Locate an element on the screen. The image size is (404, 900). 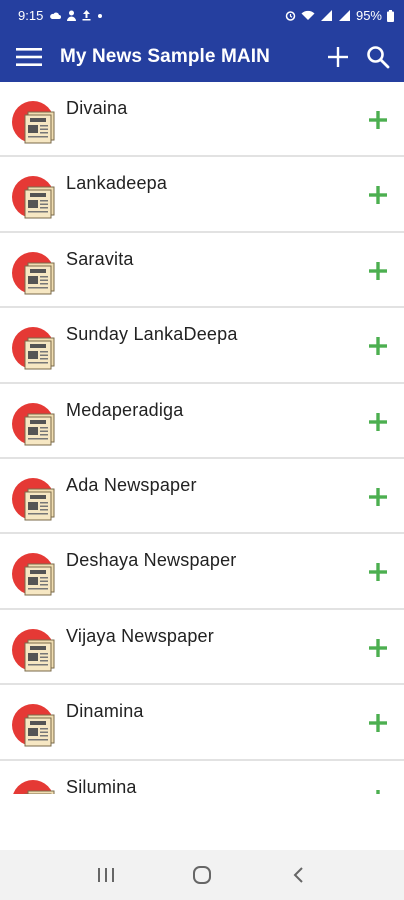
list-item-name: Silumina is located at coordinates (101, 785).